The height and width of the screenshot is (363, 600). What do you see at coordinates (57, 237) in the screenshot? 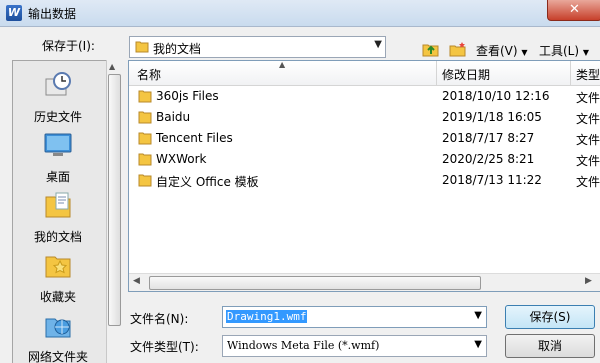
I see `place-label: 我的文档` at bounding box center [57, 237].